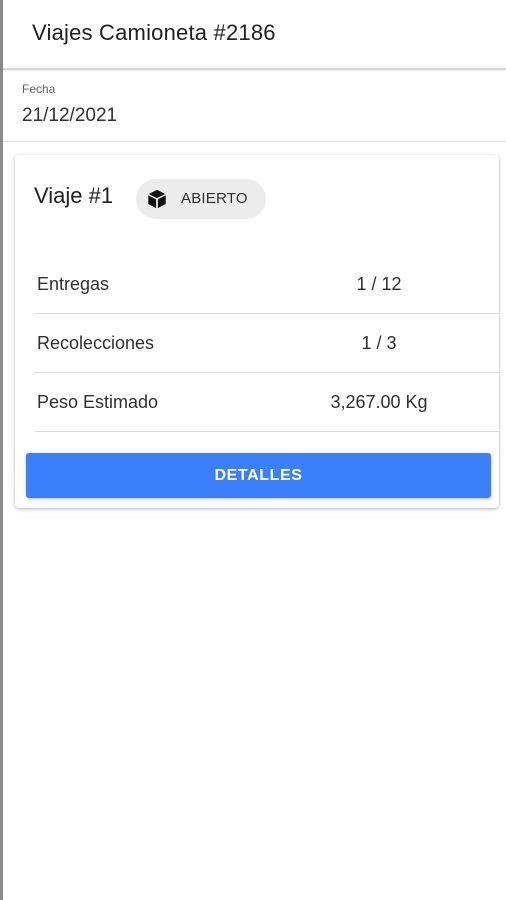 This screenshot has width=506, height=900. What do you see at coordinates (214, 198) in the screenshot?
I see `status-badge-label: ABIERTO` at bounding box center [214, 198].